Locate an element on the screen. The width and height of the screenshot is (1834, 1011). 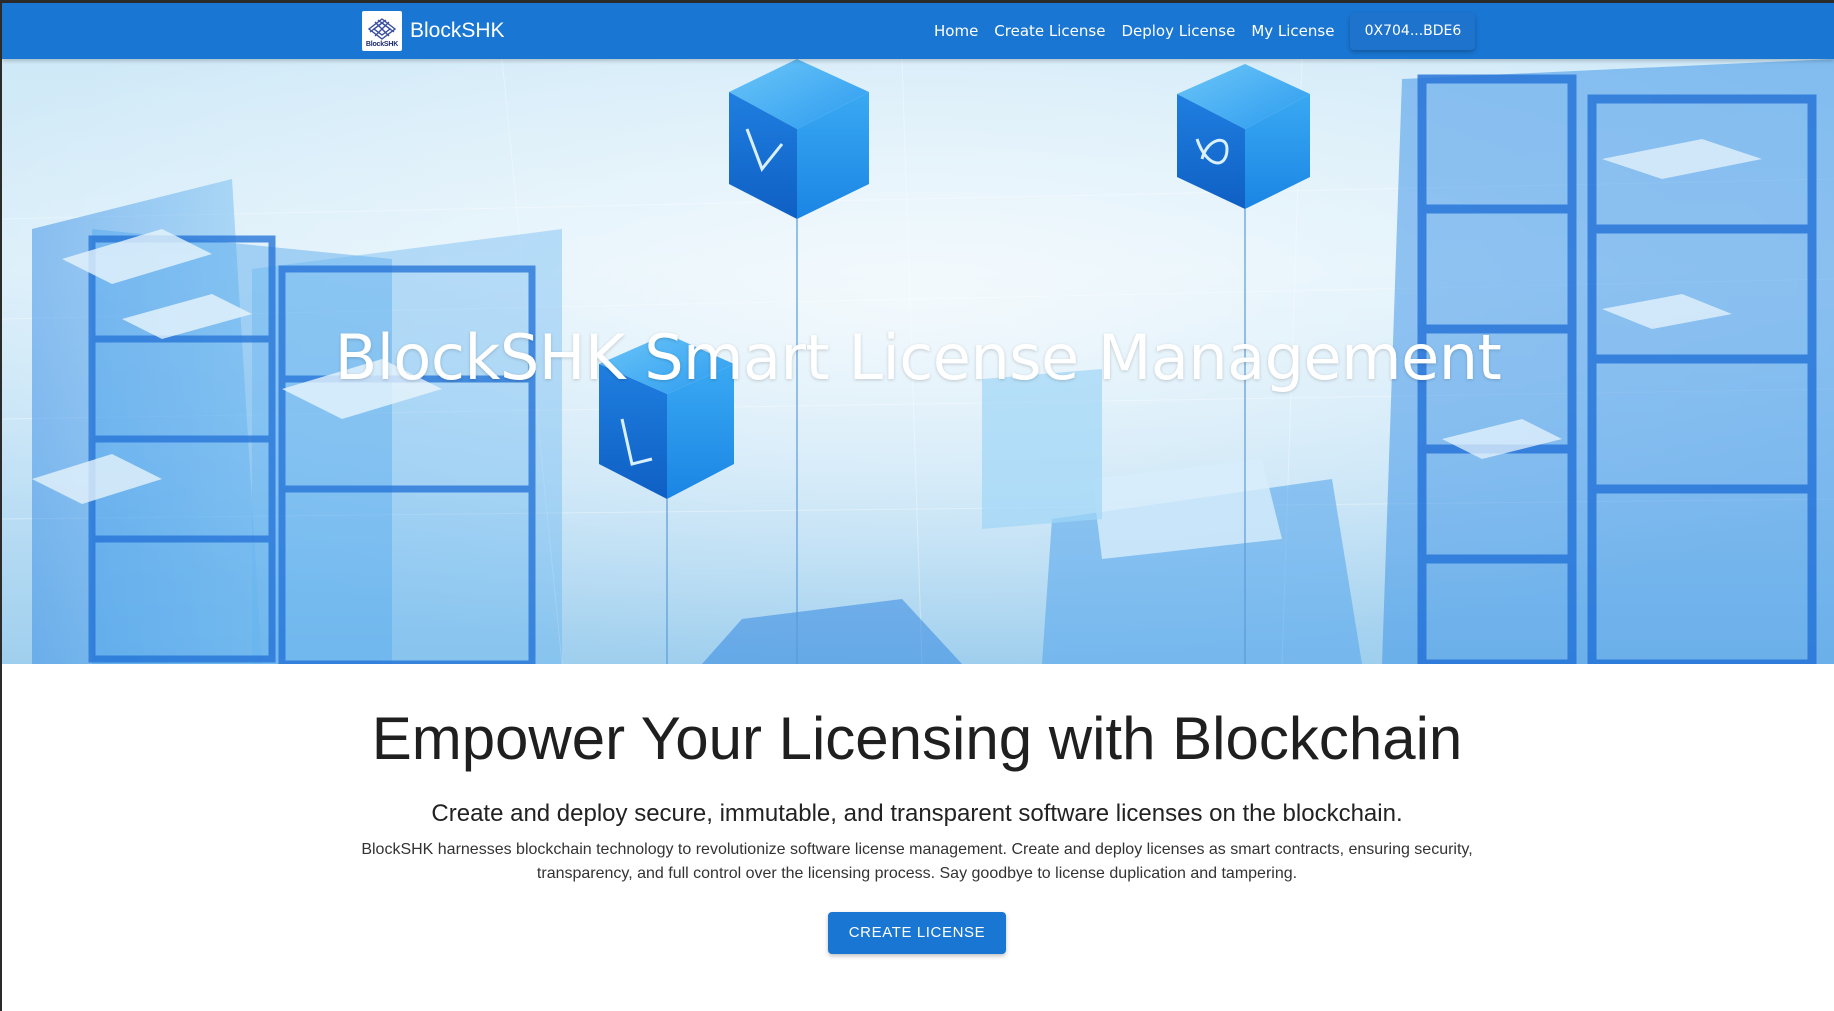
brand-logo: BlockSHK is located at coordinates (382, 31).